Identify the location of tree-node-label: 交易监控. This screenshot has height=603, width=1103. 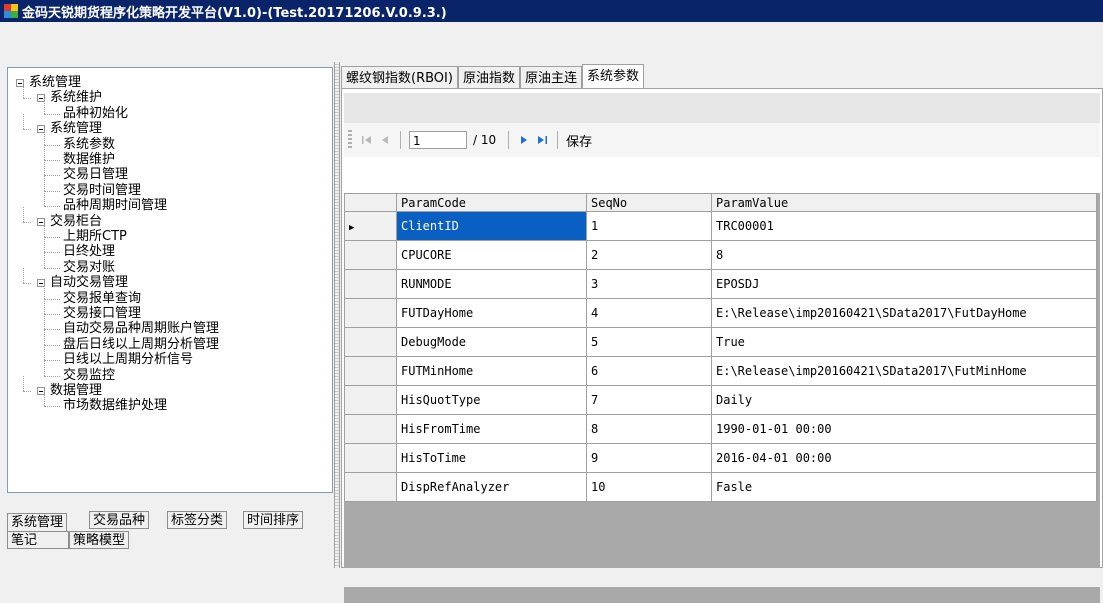
(89, 375).